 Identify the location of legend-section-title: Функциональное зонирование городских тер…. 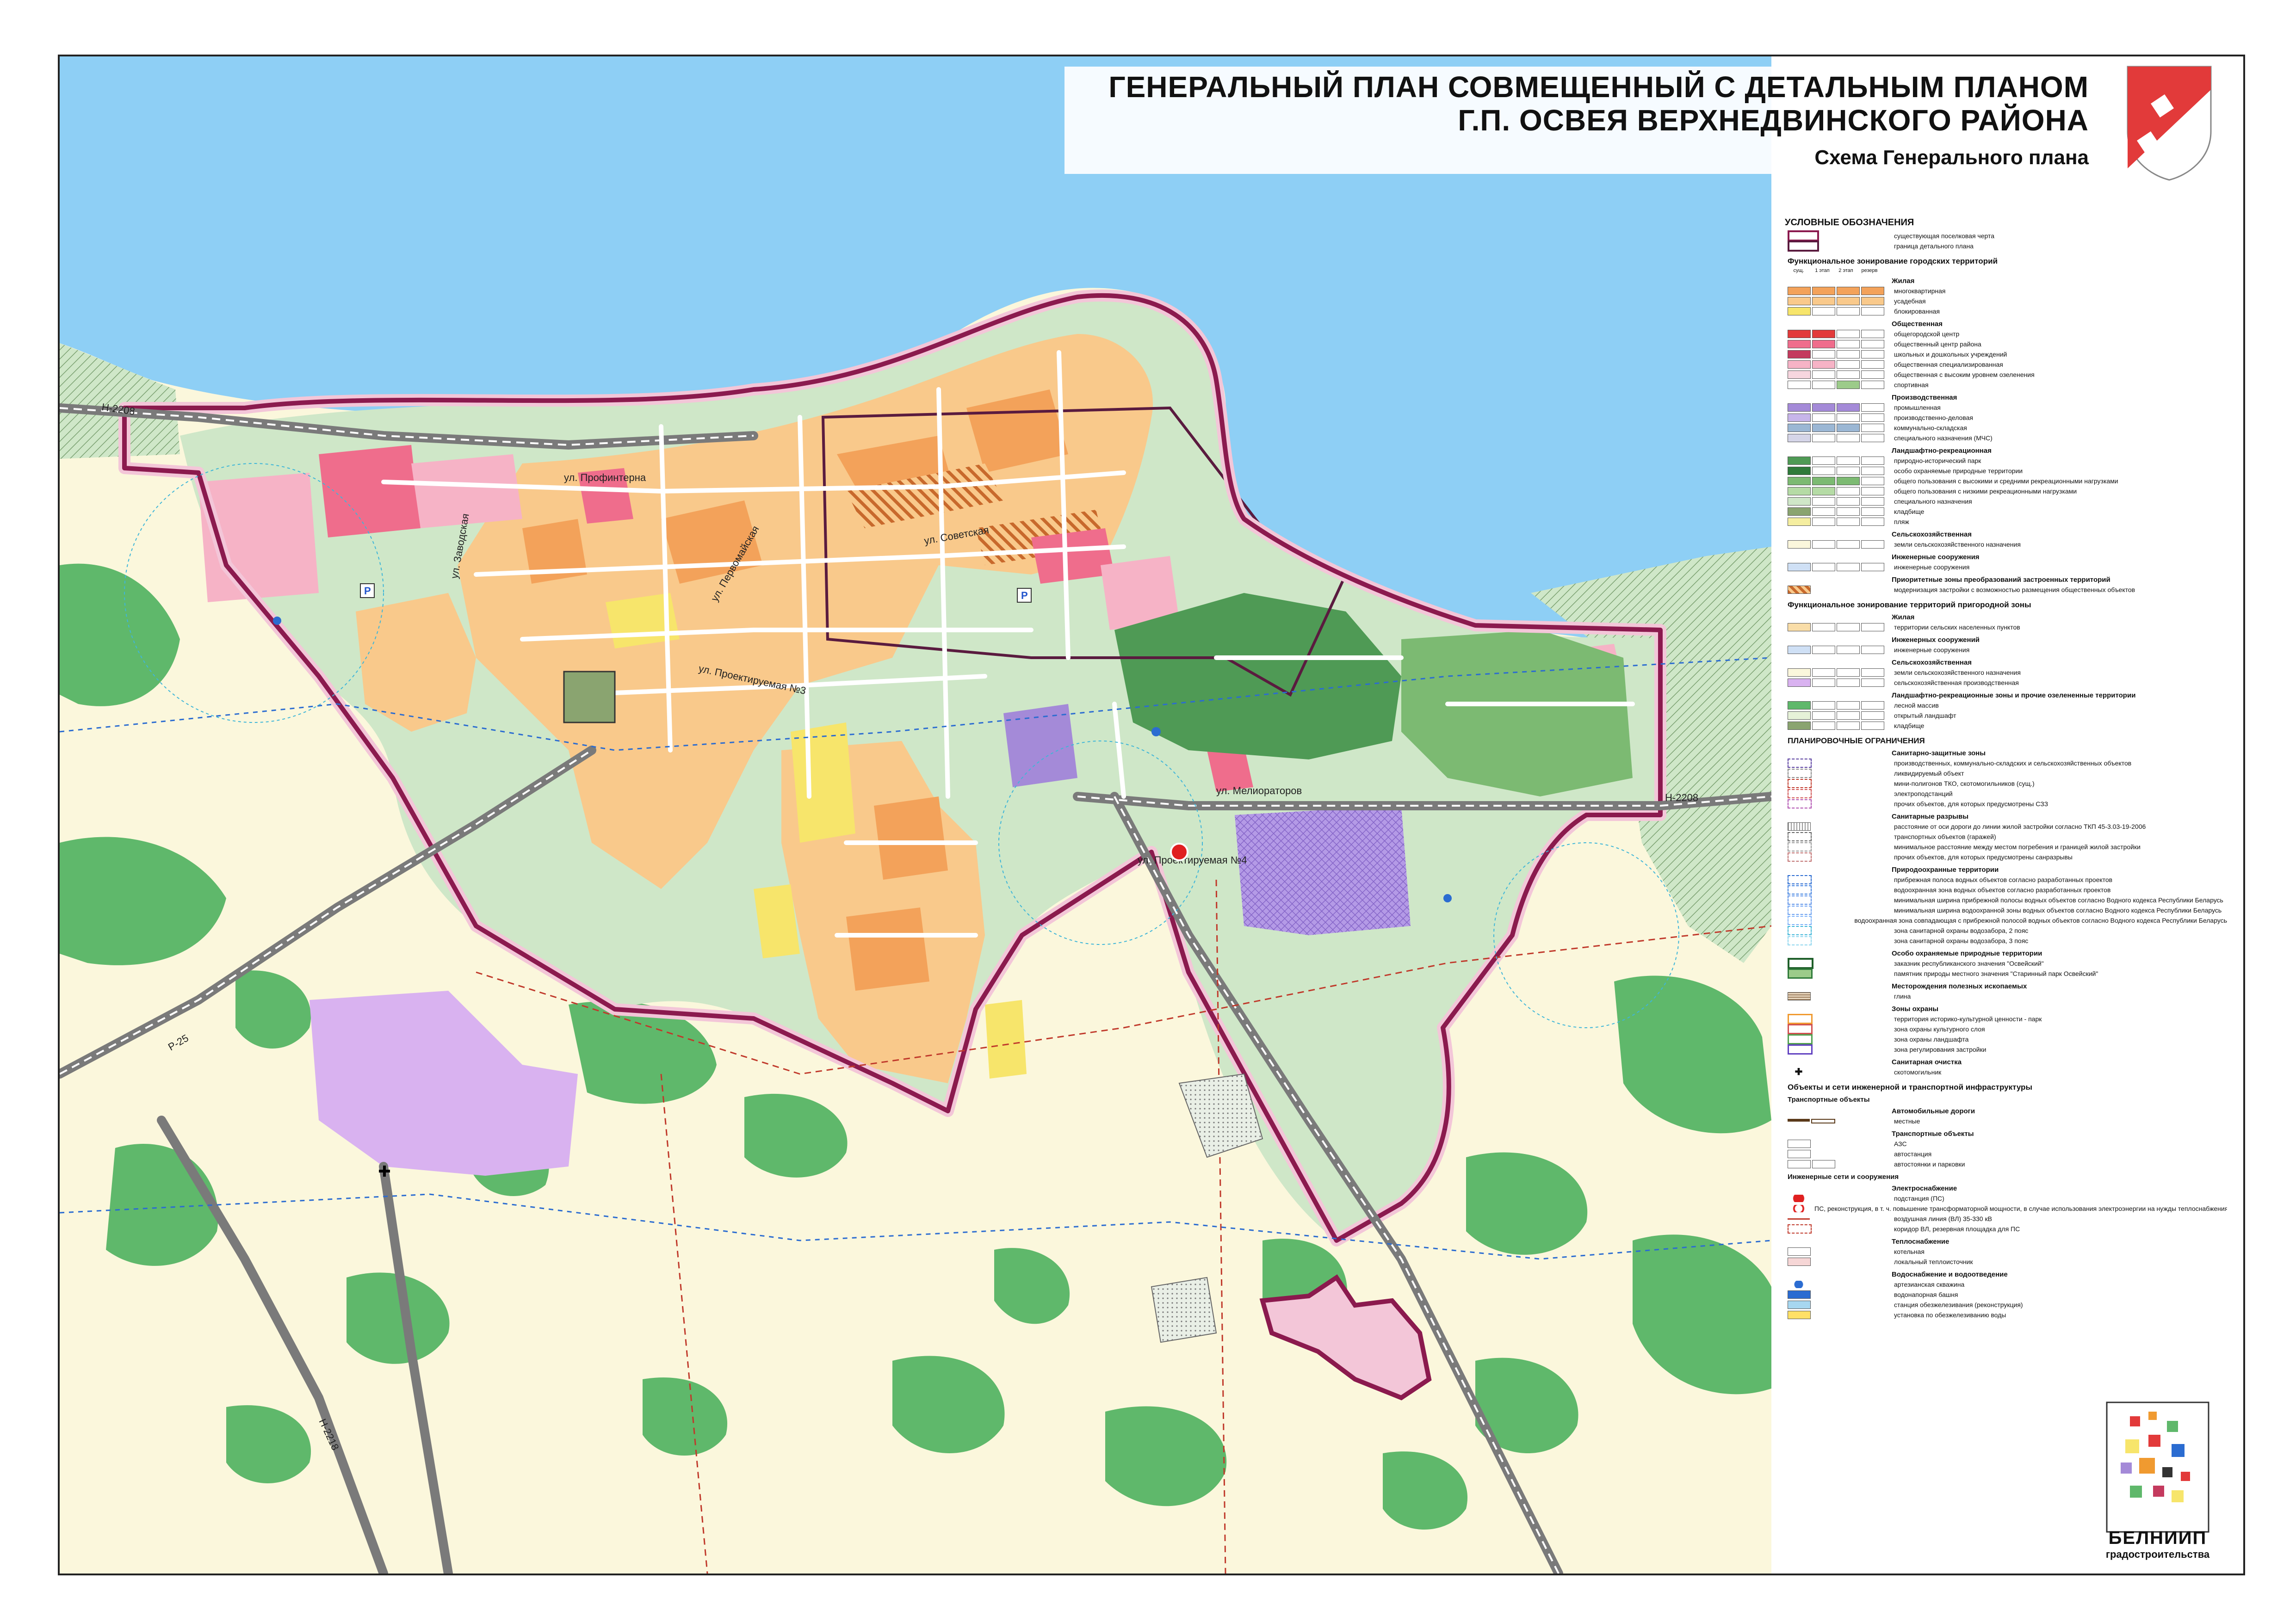
(1893, 261).